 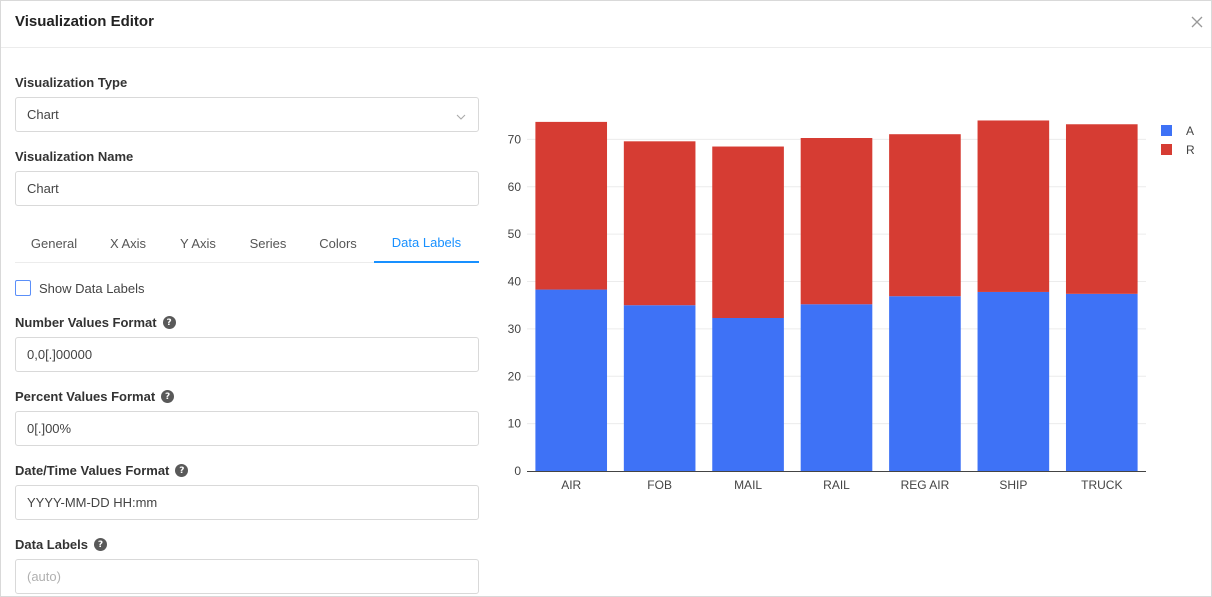 I want to click on x-tick-label: TRUCK, so click(x=1101, y=485).